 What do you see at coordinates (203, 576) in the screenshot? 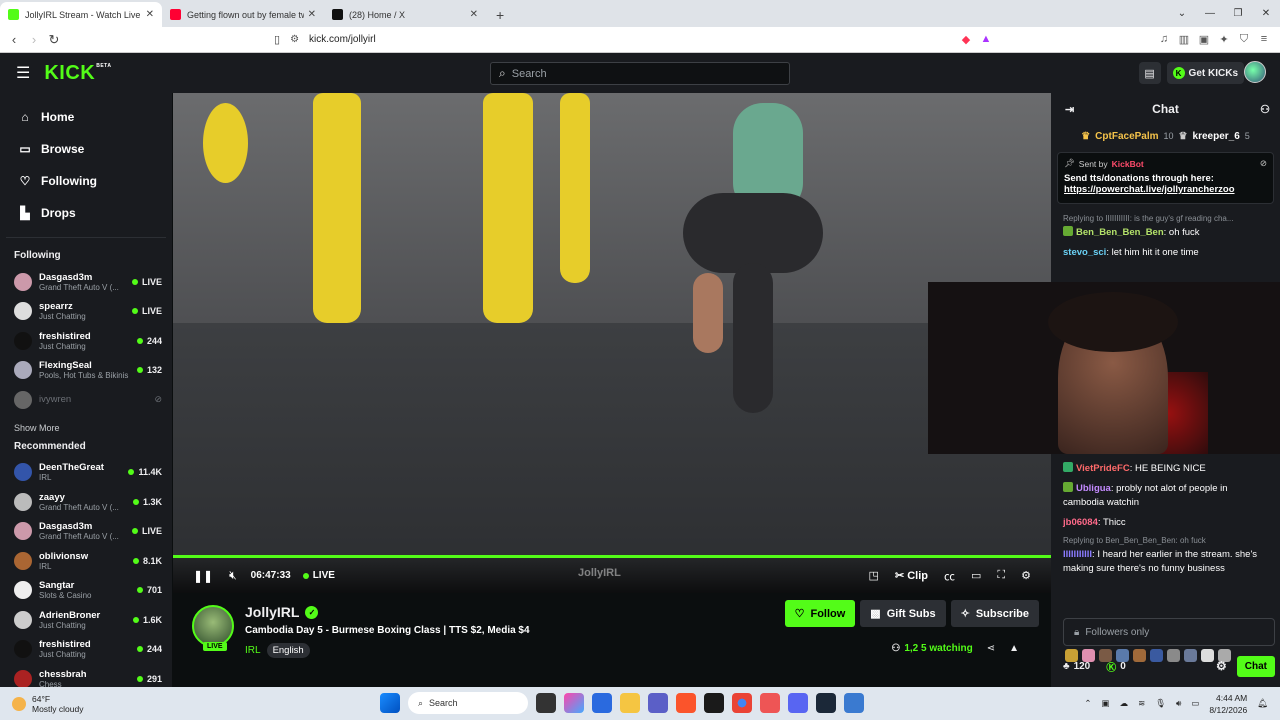
I see `pause-icon: ❚❚` at bounding box center [203, 576].